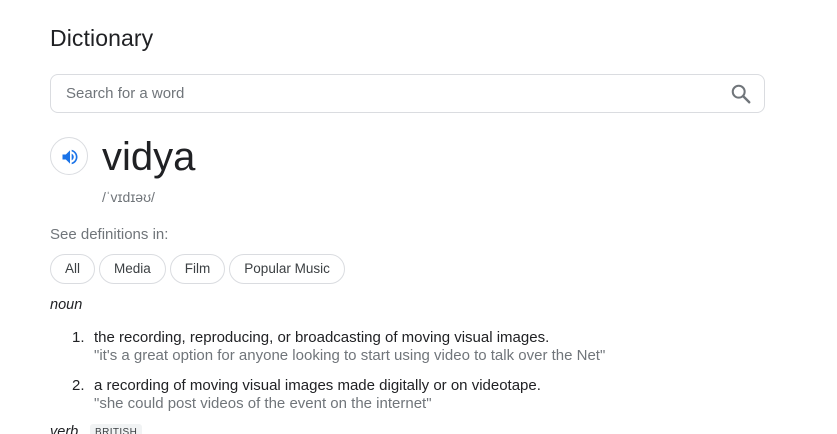 The height and width of the screenshot is (434, 837). I want to click on part-of-speech-verb: verb, so click(64, 429).